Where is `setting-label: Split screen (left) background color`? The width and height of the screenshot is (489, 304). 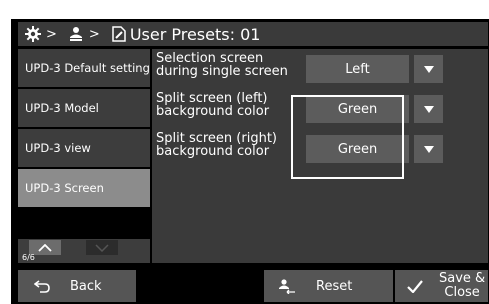 setting-label: Split screen (left) background color is located at coordinates (213, 105).